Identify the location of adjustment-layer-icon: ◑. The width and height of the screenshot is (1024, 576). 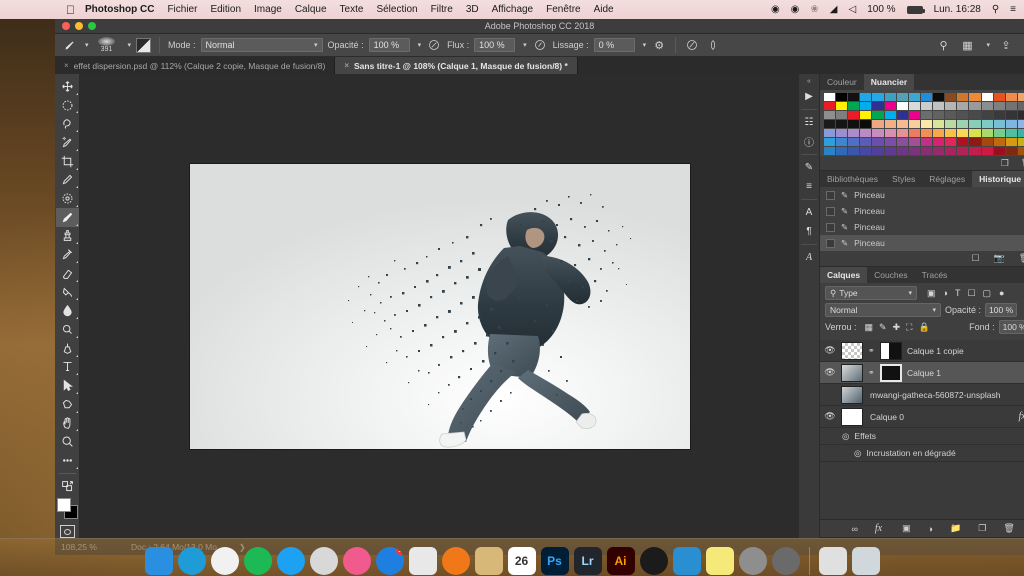
(930, 529).